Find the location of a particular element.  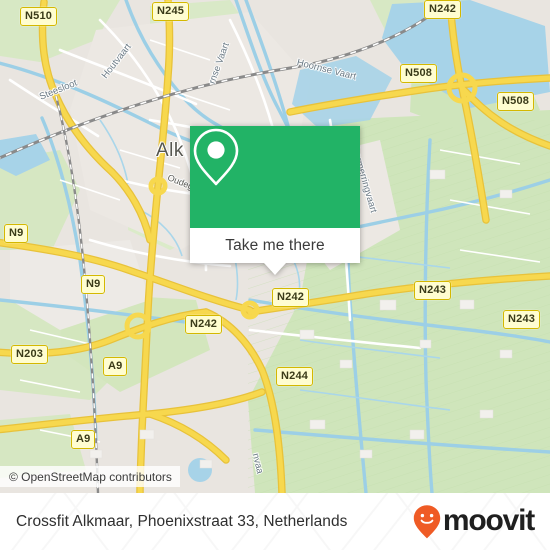

popup-header is located at coordinates (275, 177).